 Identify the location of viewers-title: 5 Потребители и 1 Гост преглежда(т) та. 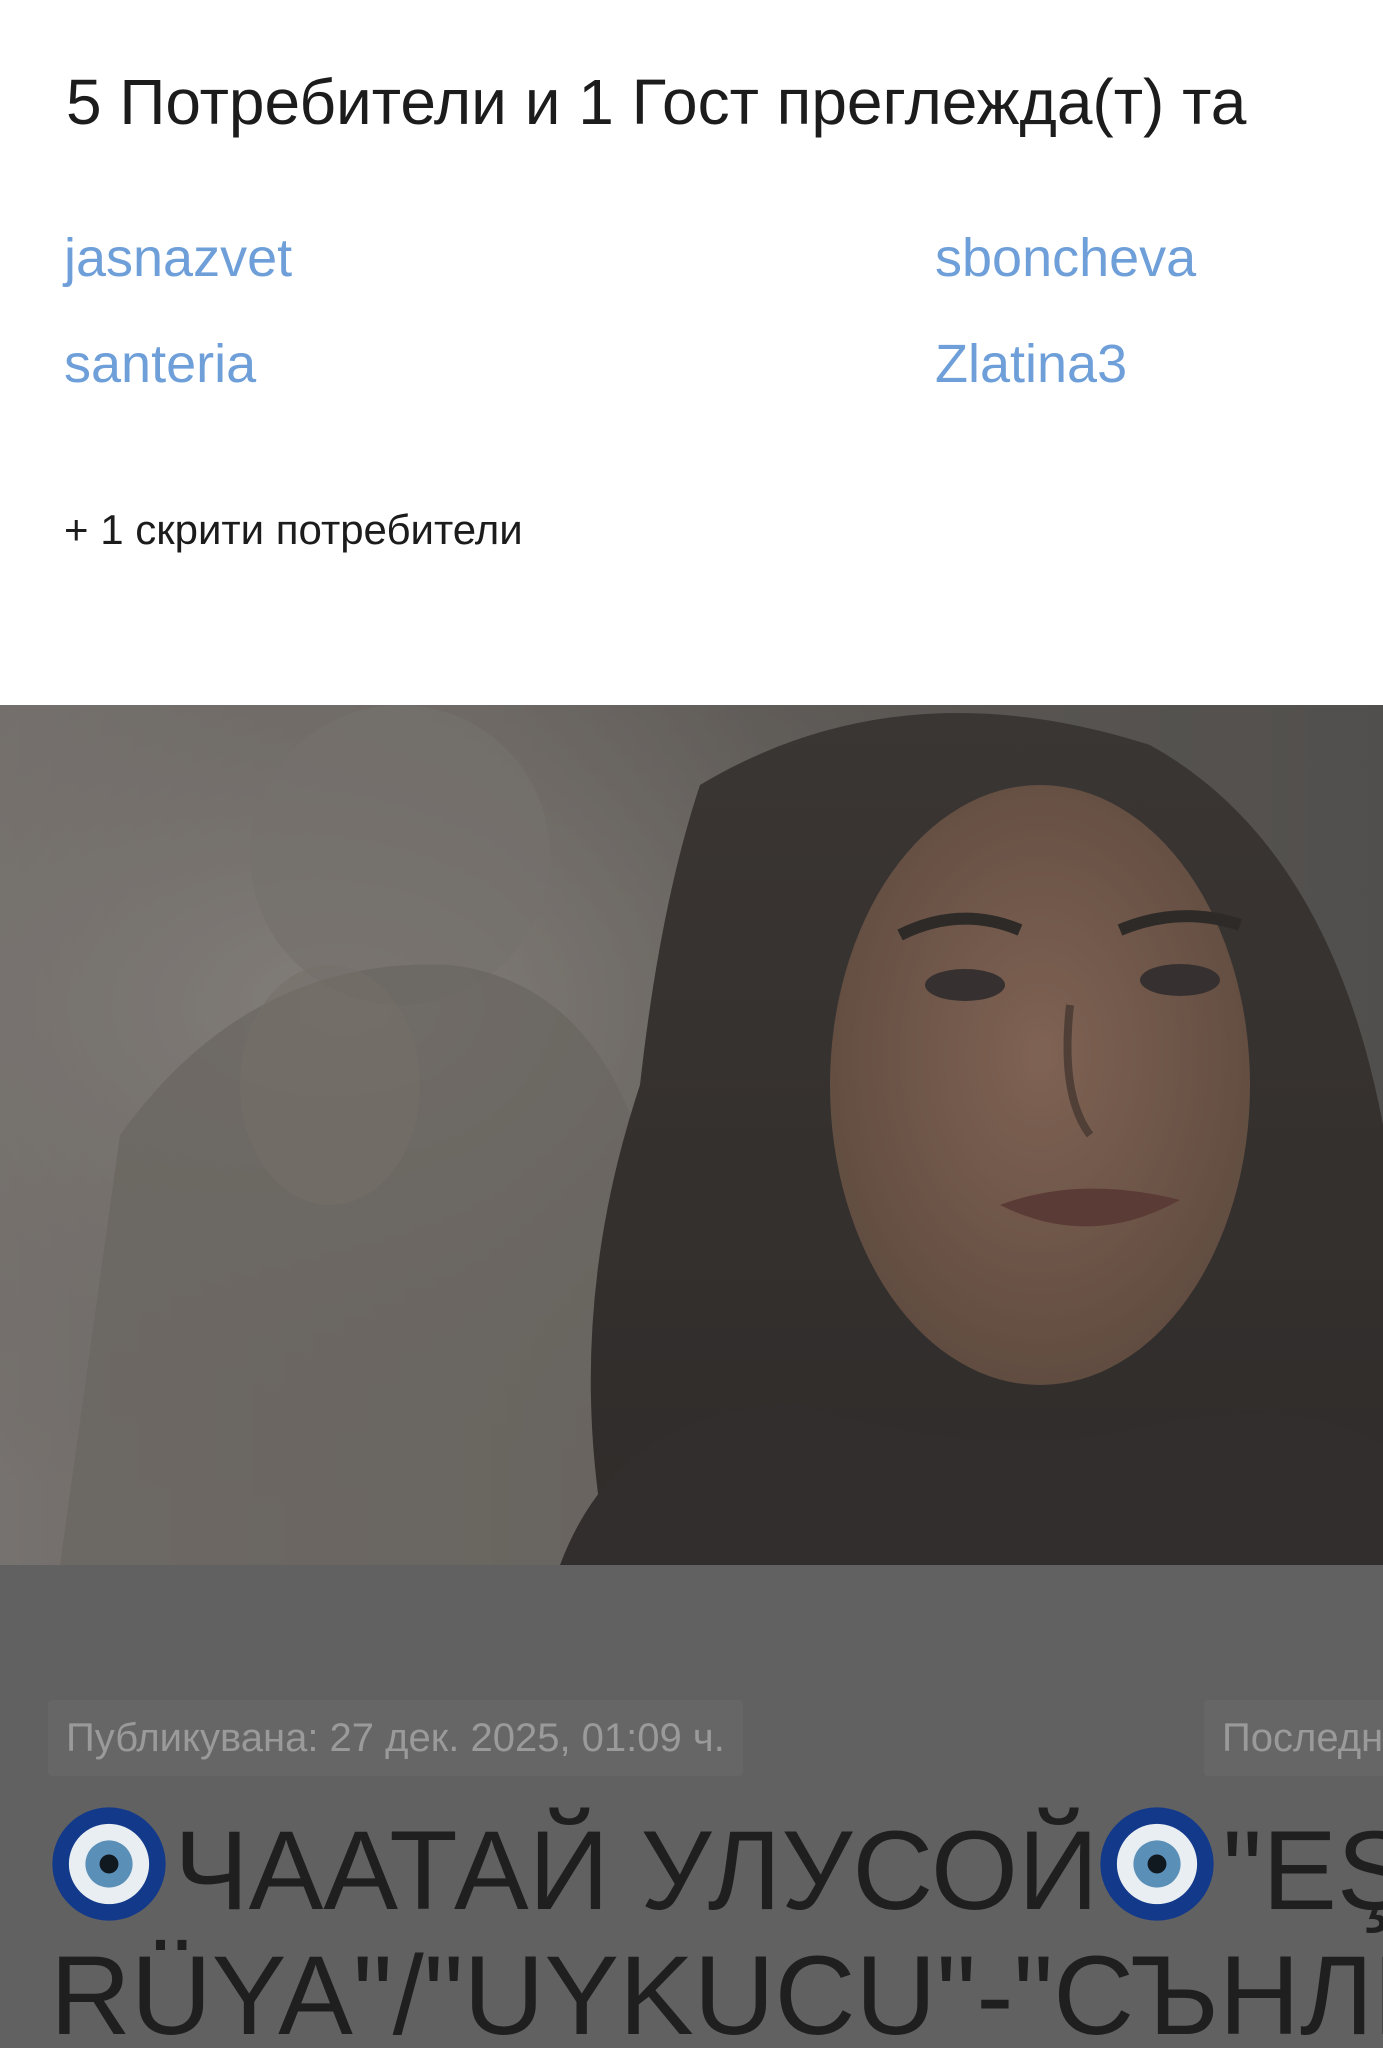
(656, 102).